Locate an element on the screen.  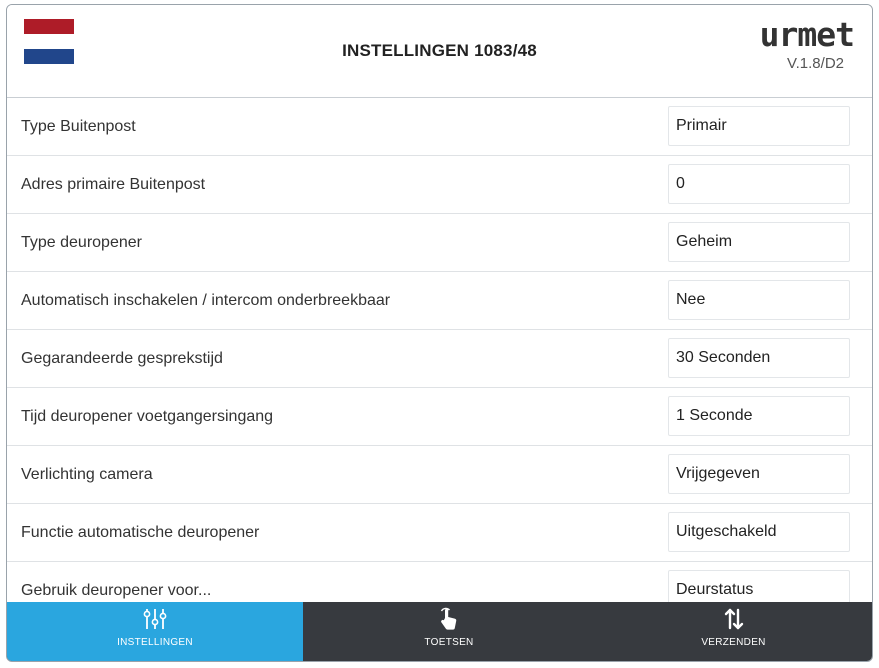
tab-toetsen: TOETSEN is located at coordinates (449, 631).